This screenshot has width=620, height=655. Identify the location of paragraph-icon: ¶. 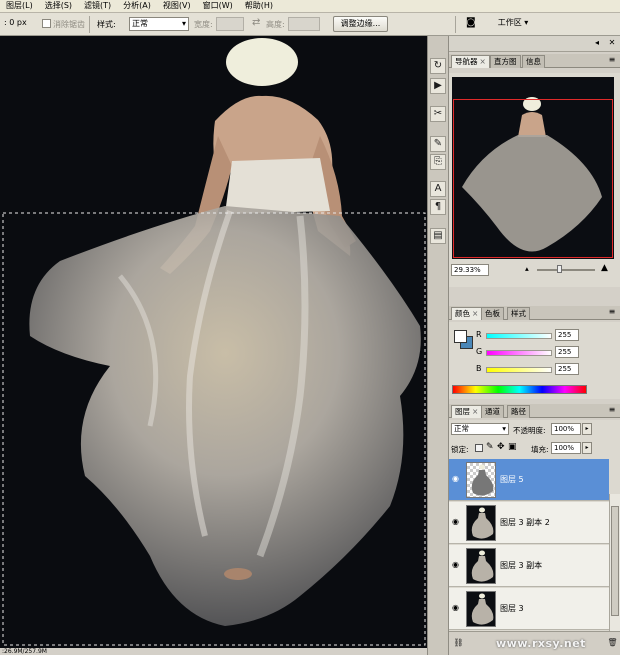
(438, 207).